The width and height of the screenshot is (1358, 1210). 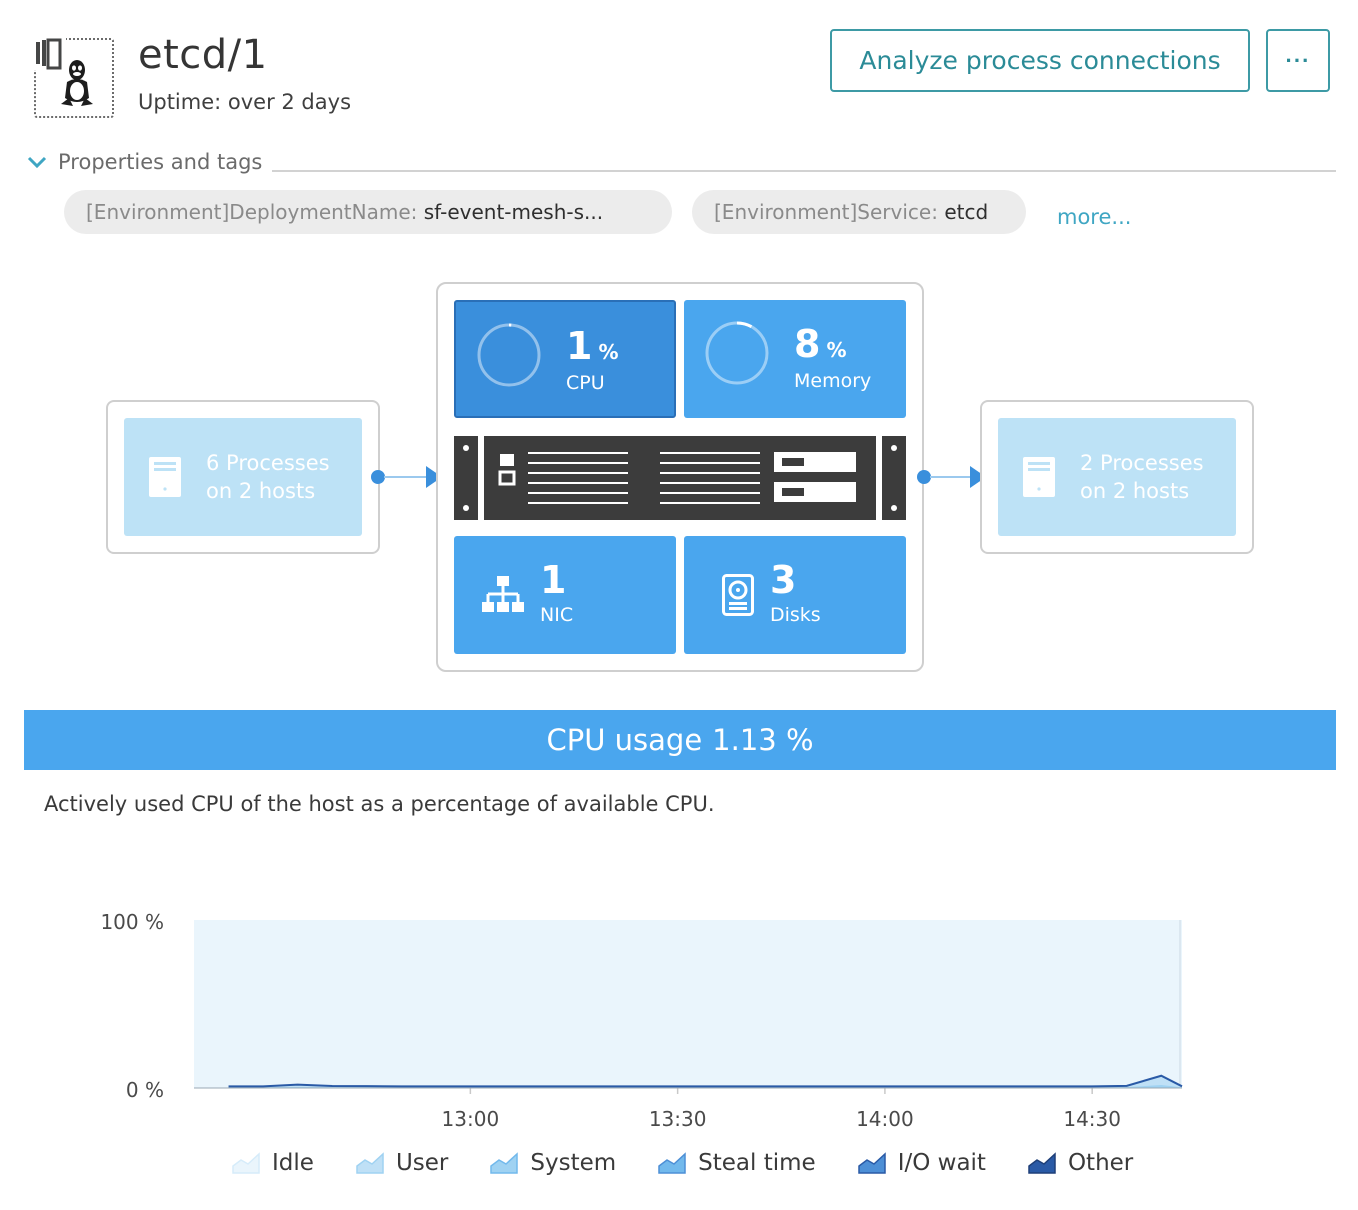 I want to click on legend-label: I/O wait, so click(x=941, y=1163).